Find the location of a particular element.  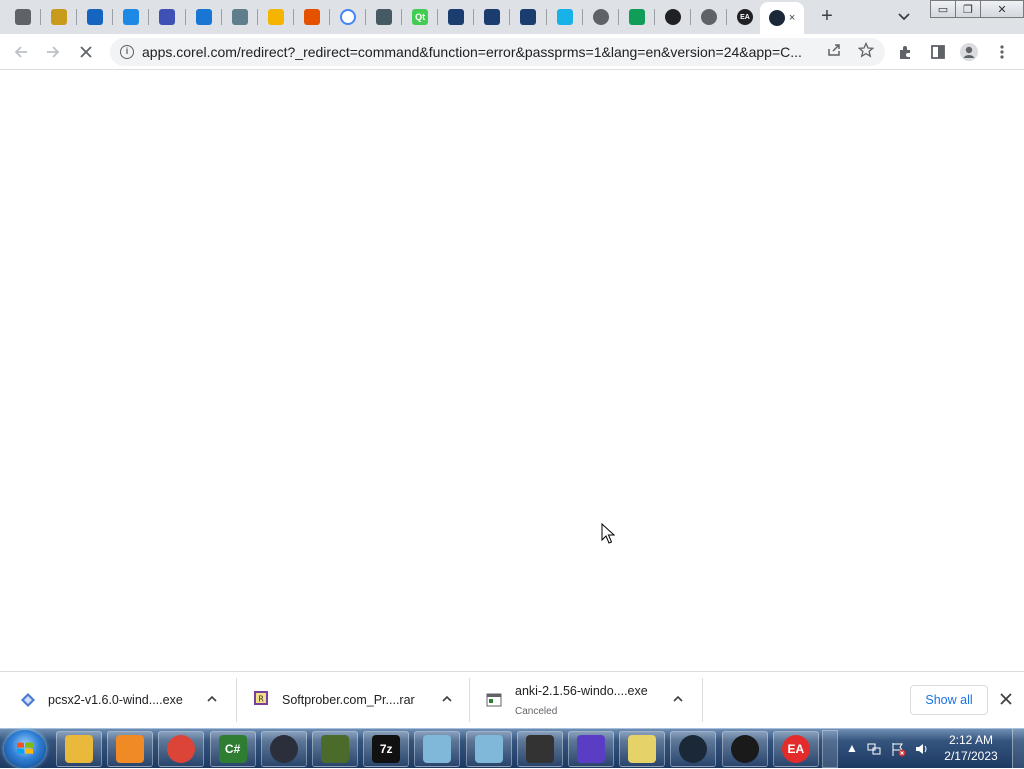

extensions-button is located at coordinates (906, 52).